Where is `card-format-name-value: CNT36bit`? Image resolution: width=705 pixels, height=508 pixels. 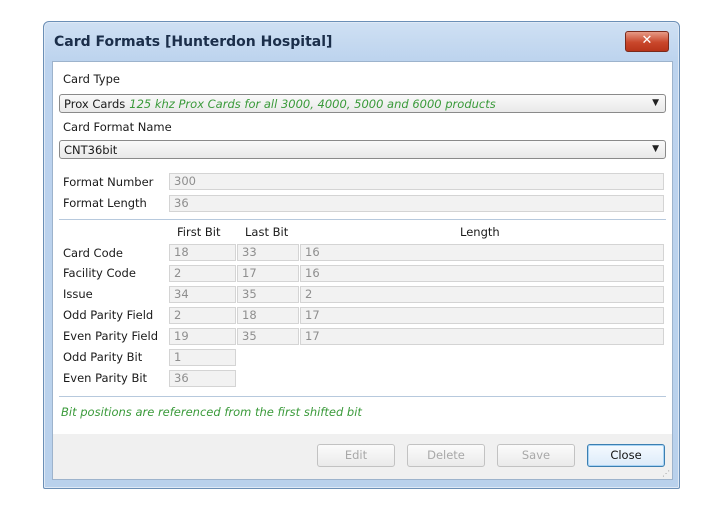 card-format-name-value: CNT36bit is located at coordinates (91, 150).